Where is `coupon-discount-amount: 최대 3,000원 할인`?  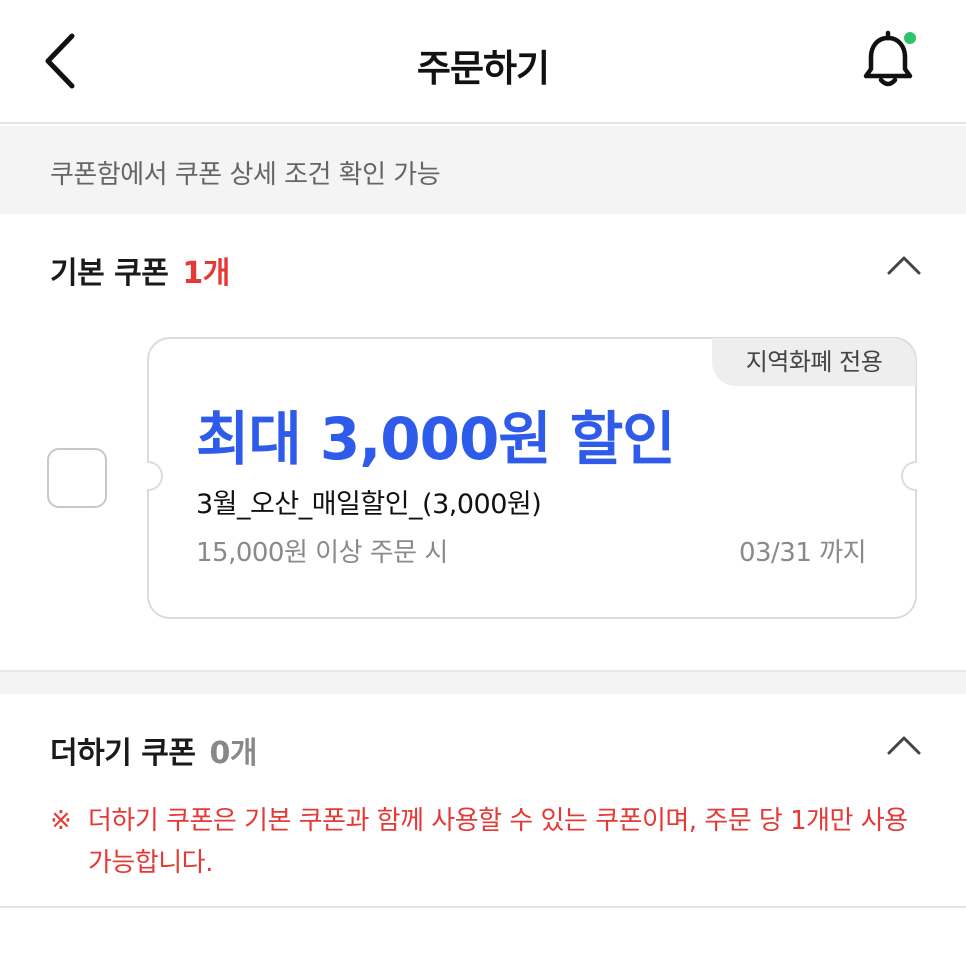 coupon-discount-amount: 최대 3,000원 할인 is located at coordinates (436, 439).